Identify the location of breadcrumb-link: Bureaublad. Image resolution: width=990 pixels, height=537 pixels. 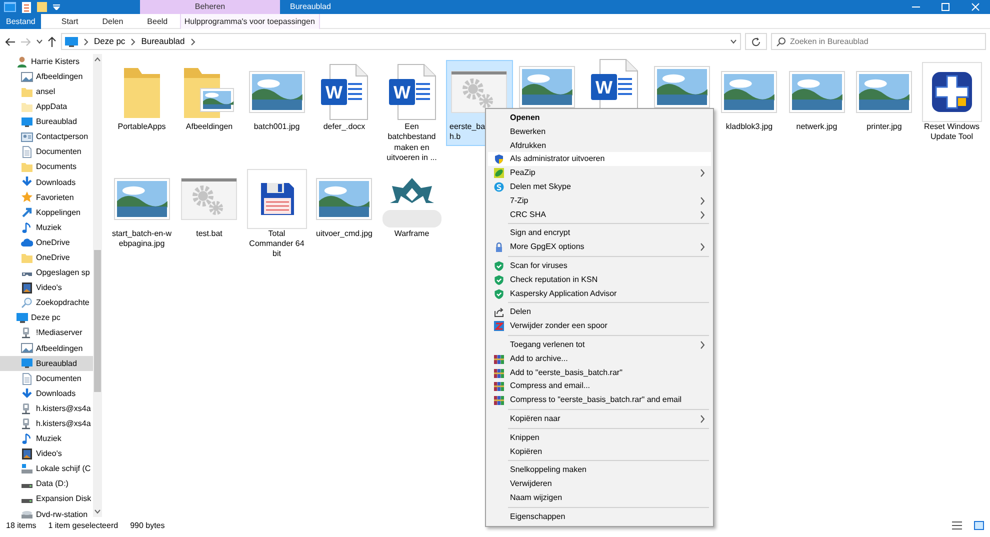
(163, 41).